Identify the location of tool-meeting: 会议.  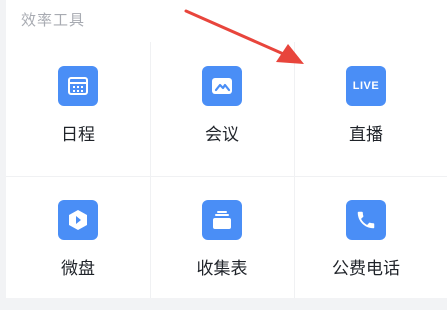
(222, 109).